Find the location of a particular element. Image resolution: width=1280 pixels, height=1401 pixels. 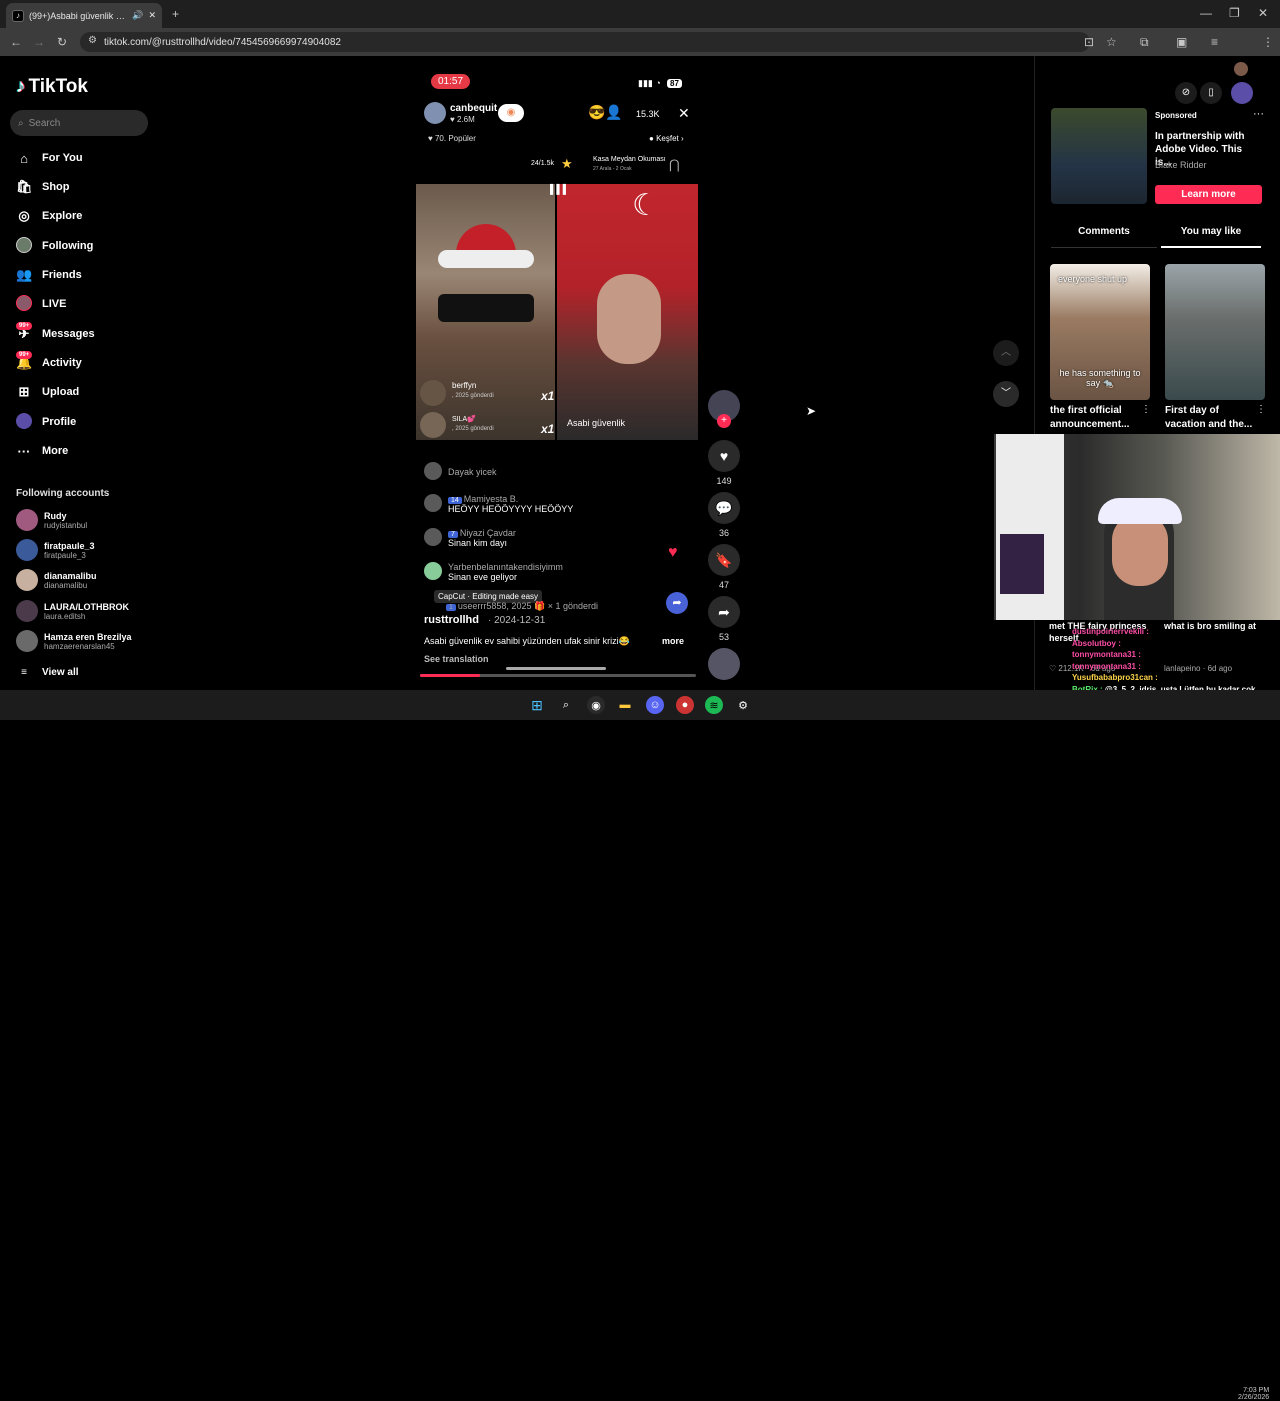

follow-plus-icon: + is located at coordinates (724, 421).